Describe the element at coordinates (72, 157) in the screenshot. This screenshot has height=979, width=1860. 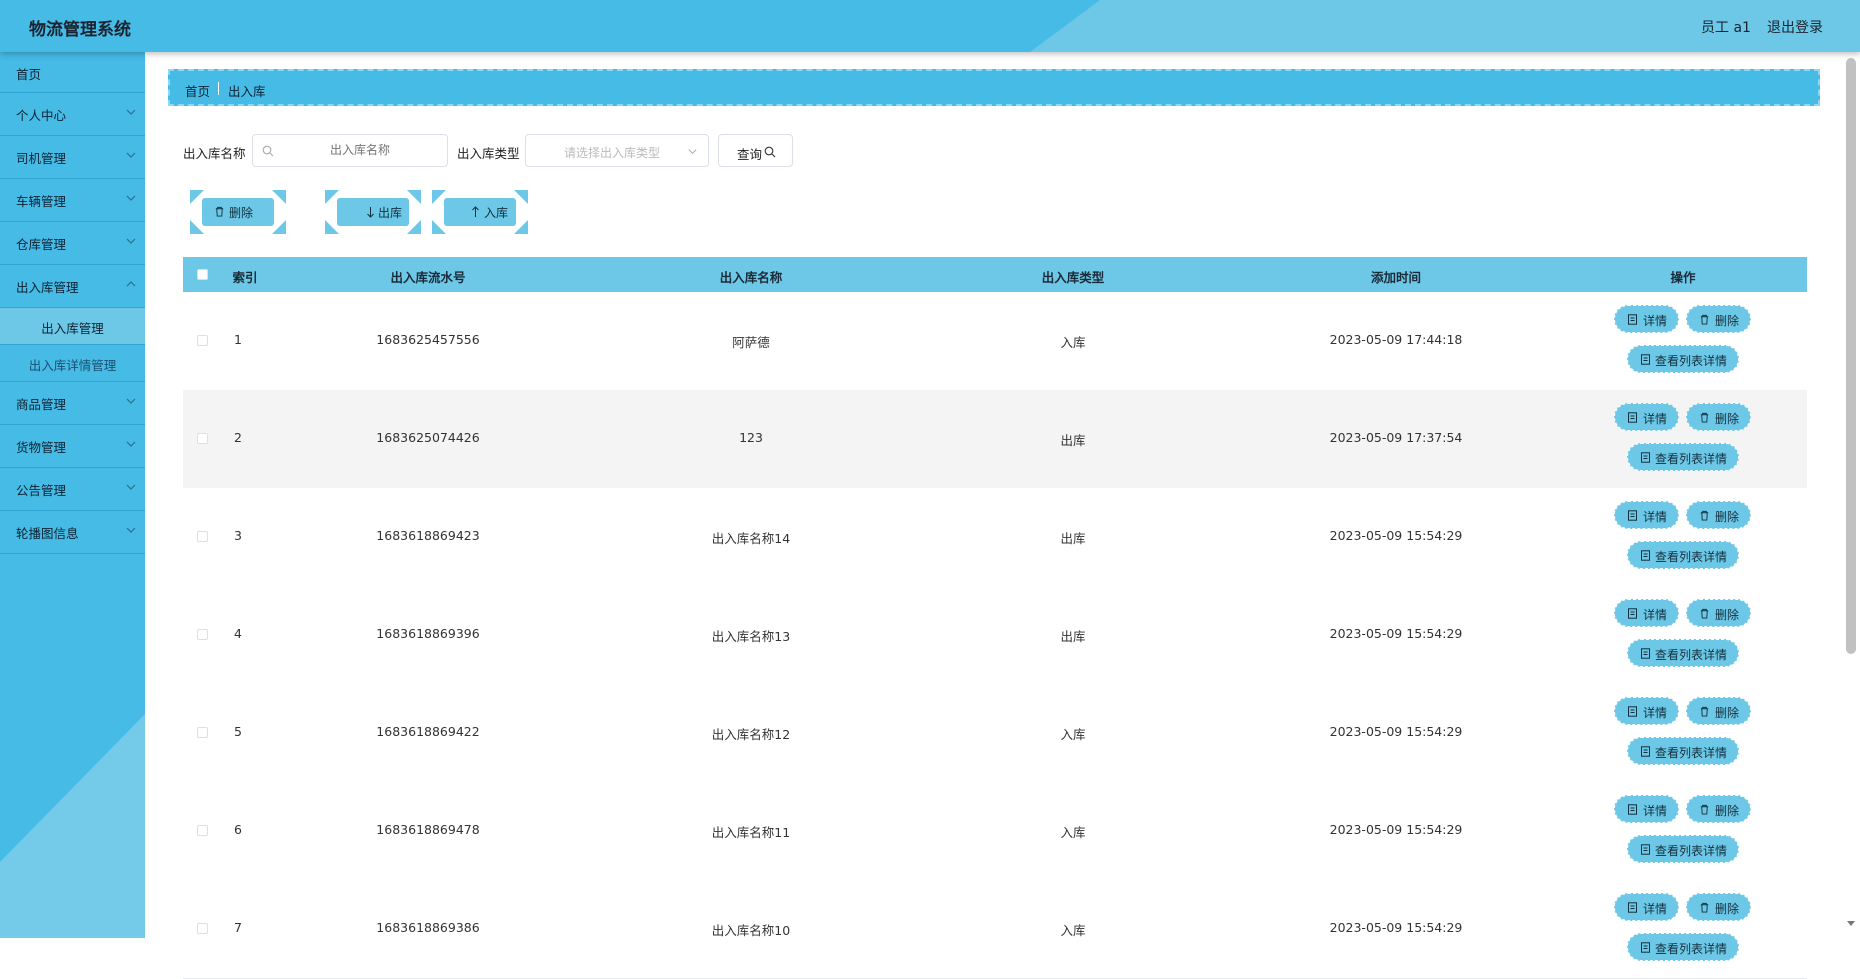
I see `sidebar-item-driver: 司机管理` at that location.